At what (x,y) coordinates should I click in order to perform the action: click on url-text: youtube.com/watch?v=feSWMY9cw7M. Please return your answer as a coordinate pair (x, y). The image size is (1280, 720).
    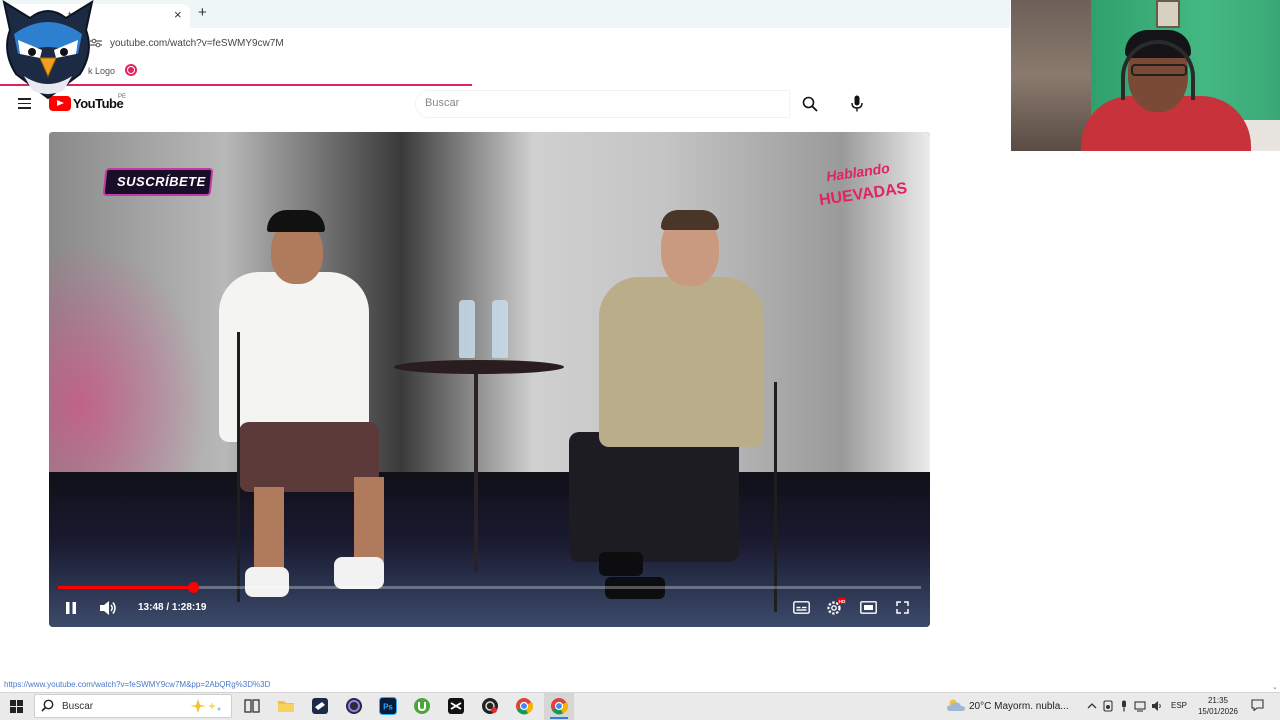
    Looking at the image, I should click on (197, 43).